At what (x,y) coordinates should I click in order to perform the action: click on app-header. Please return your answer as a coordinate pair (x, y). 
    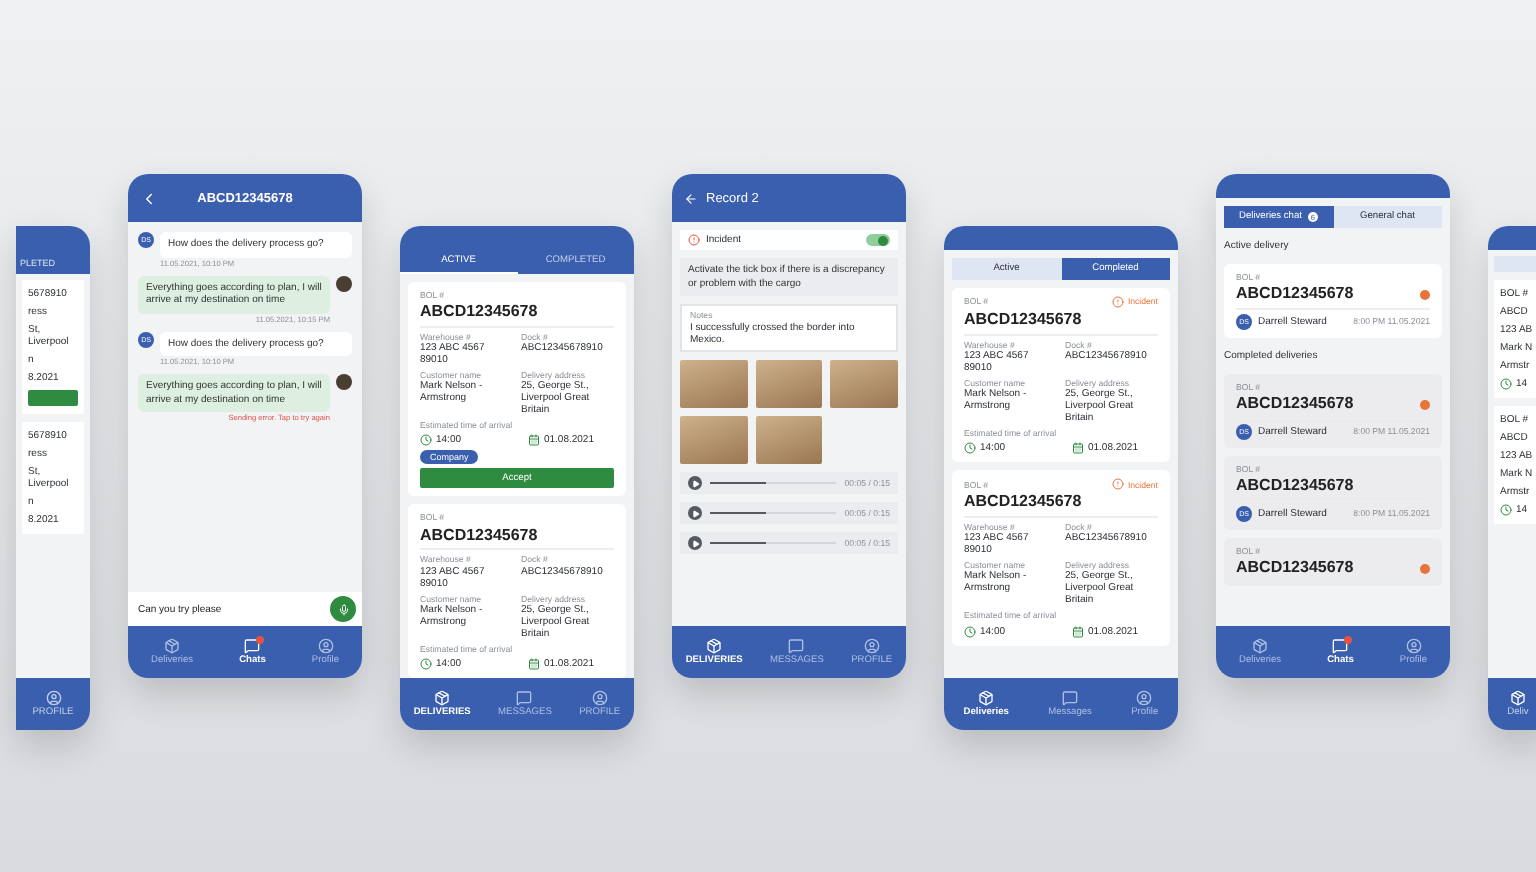
    Looking at the image, I should click on (1512, 238).